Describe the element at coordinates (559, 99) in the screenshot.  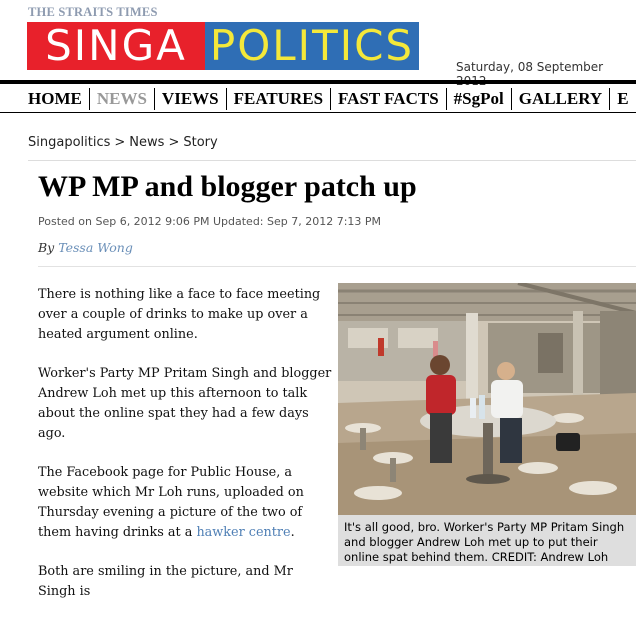
I see `nav-gallery: GALLERY` at that location.